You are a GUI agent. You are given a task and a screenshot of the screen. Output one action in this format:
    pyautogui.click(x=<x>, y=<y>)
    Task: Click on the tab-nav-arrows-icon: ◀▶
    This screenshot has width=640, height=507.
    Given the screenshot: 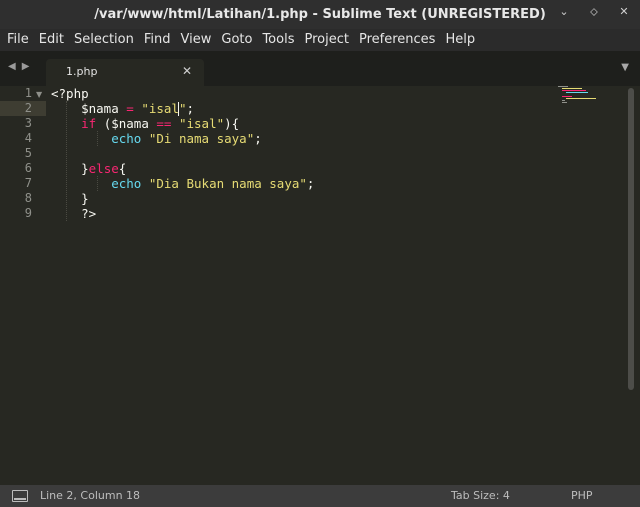 What is the action you would take?
    pyautogui.click(x=21, y=66)
    